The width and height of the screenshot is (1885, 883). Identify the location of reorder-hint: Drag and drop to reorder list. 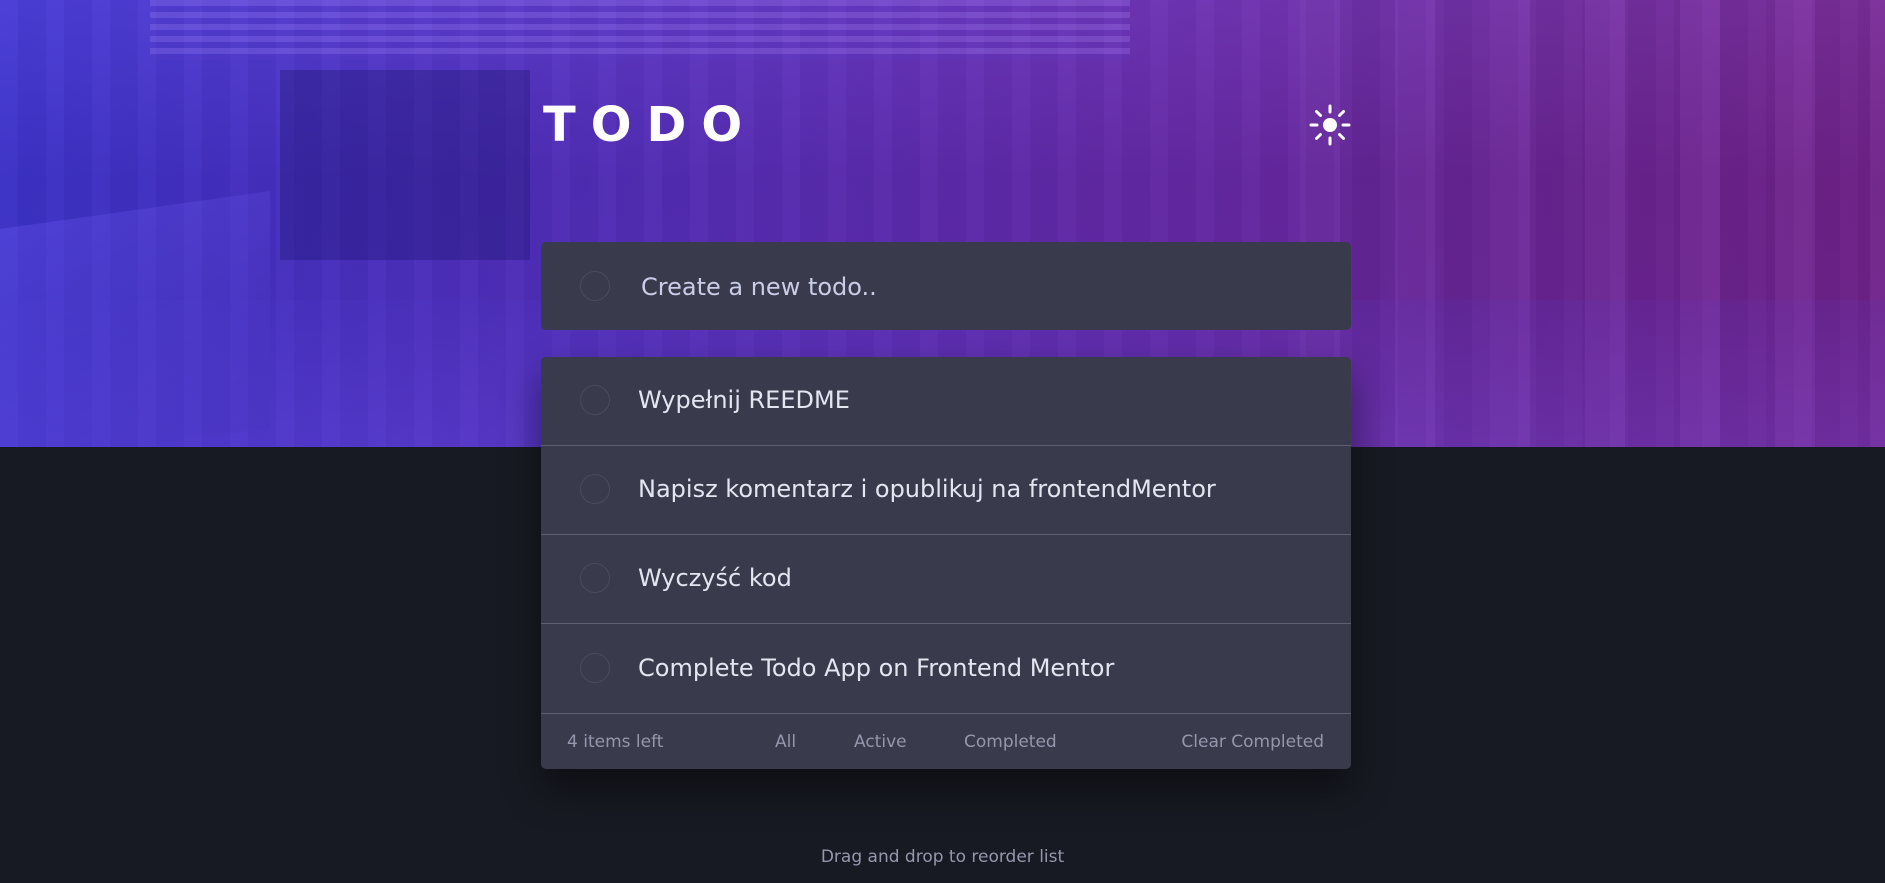
(942, 857).